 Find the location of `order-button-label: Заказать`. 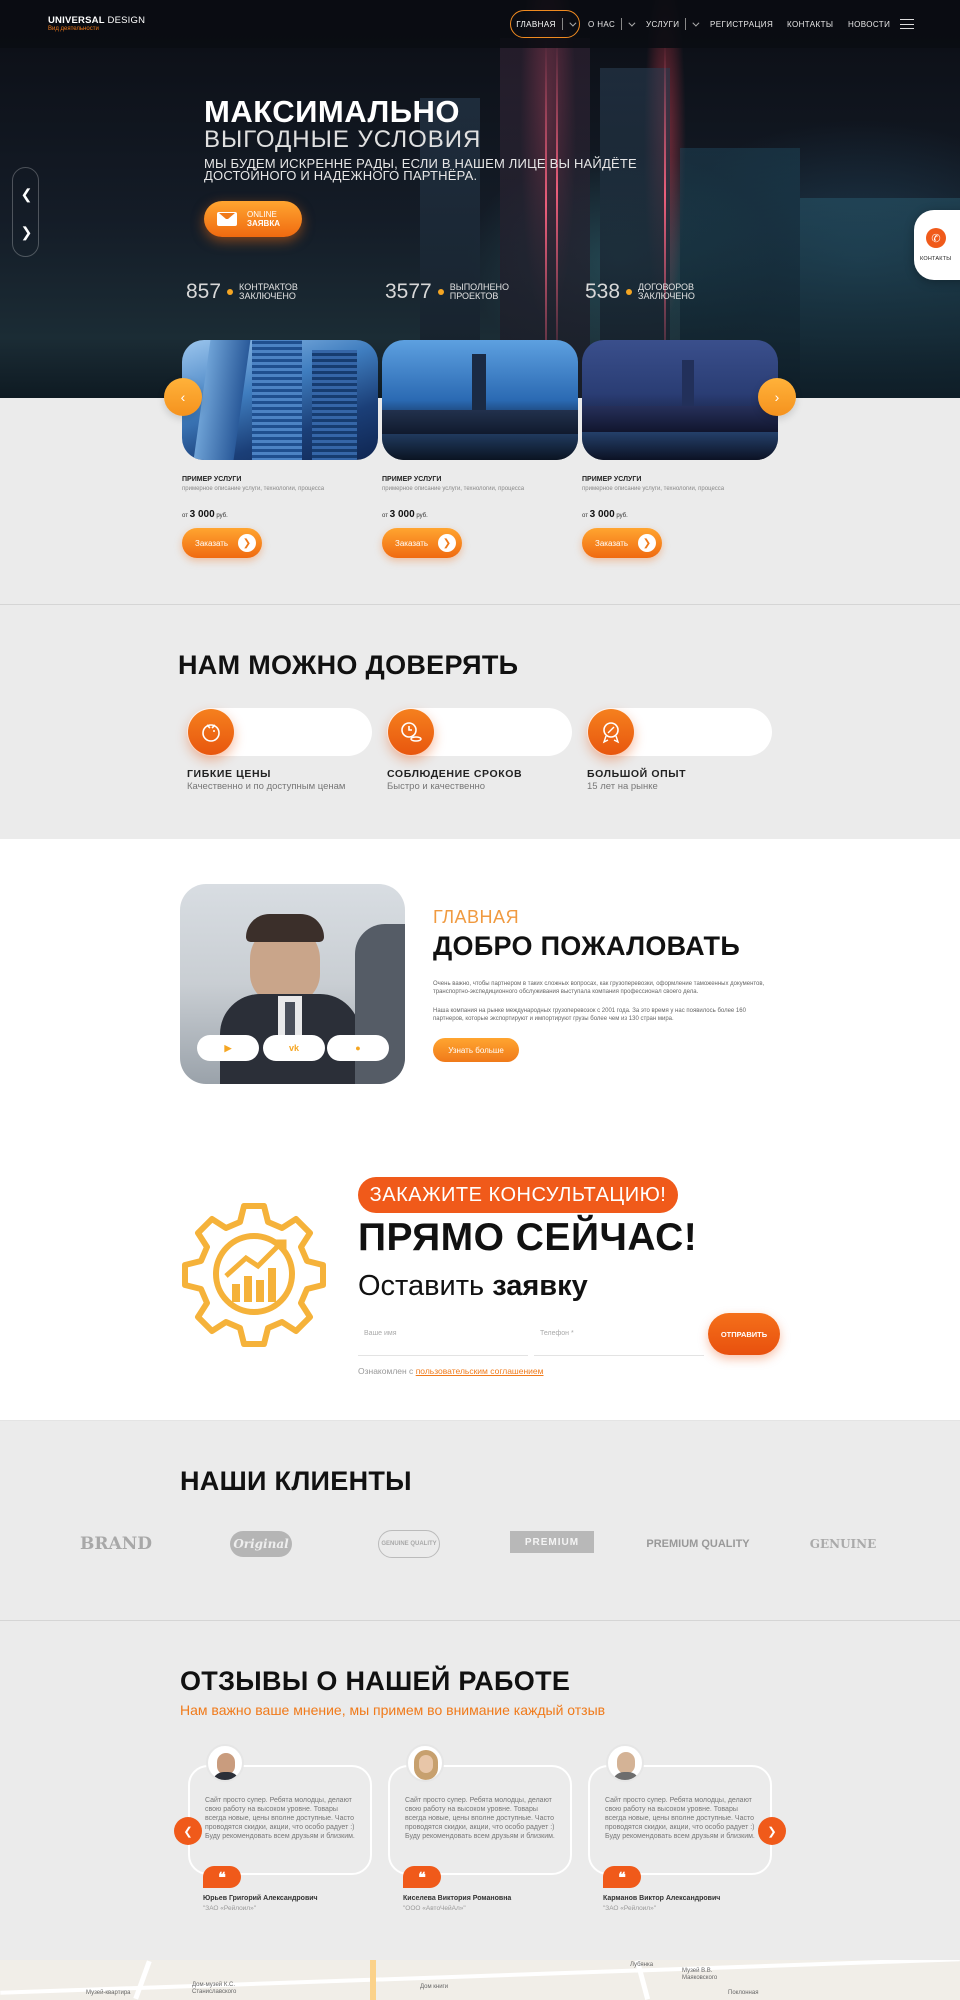

order-button-label: Заказать is located at coordinates (612, 543).